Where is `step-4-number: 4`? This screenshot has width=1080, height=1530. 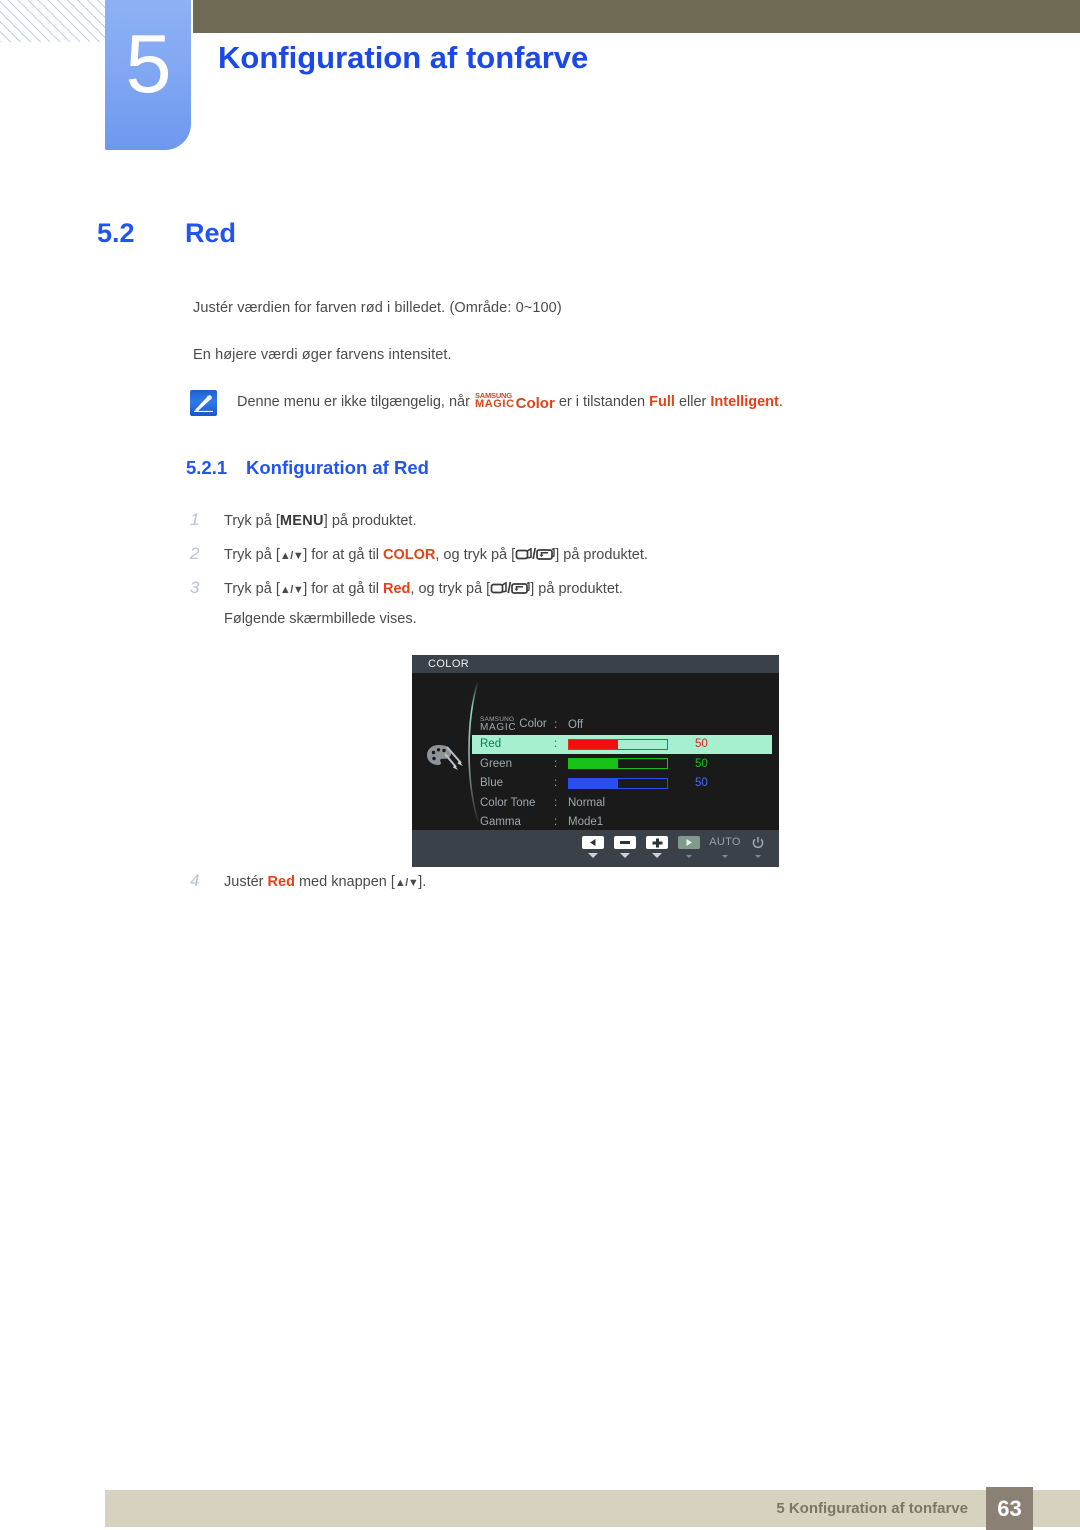
step-4-number: 4 is located at coordinates (195, 880).